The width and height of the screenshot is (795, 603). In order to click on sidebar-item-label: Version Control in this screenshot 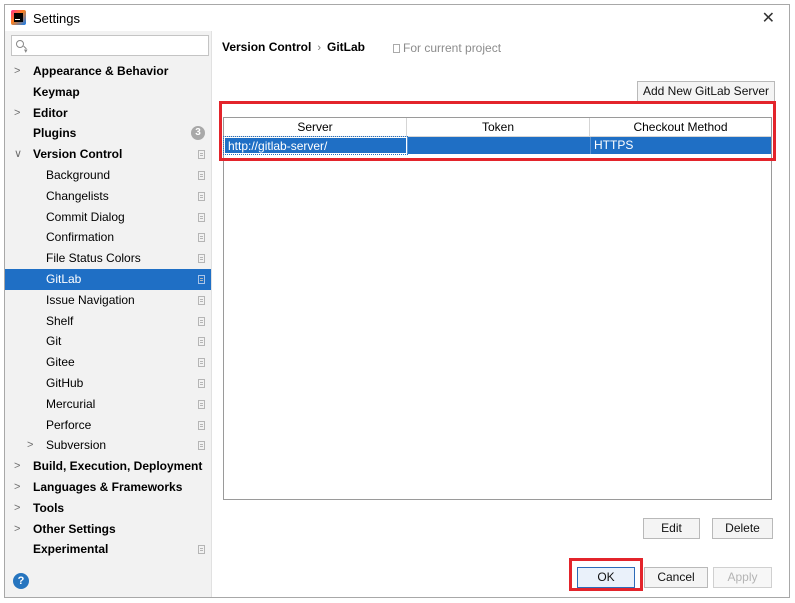, I will do `click(78, 154)`.